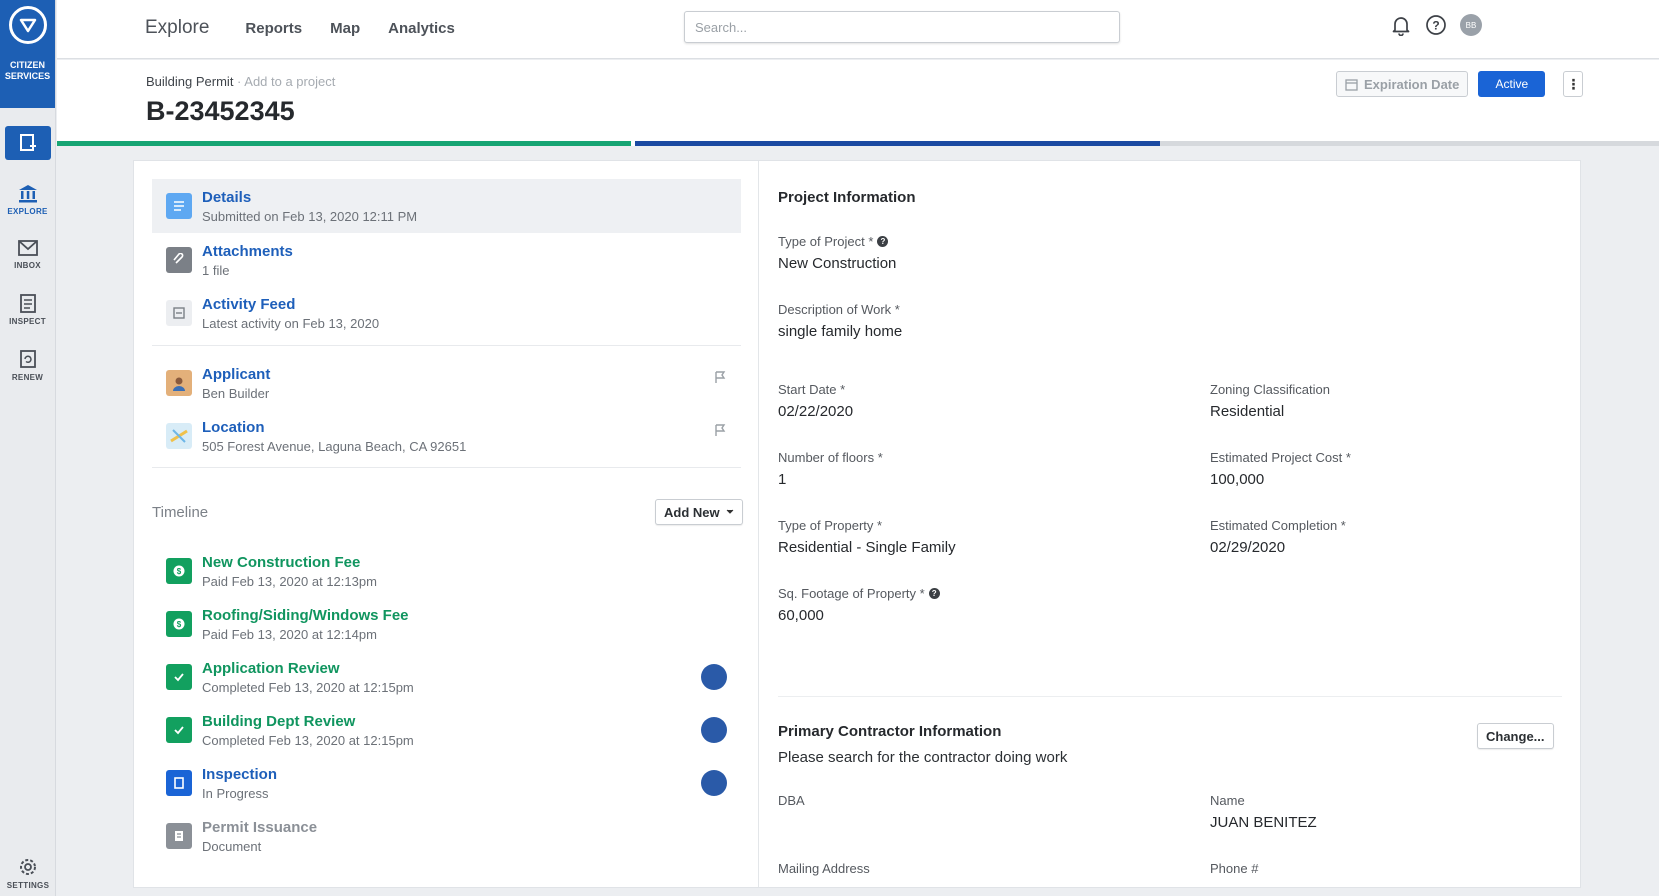  I want to click on nav-inspect: INSPECT, so click(27, 309).